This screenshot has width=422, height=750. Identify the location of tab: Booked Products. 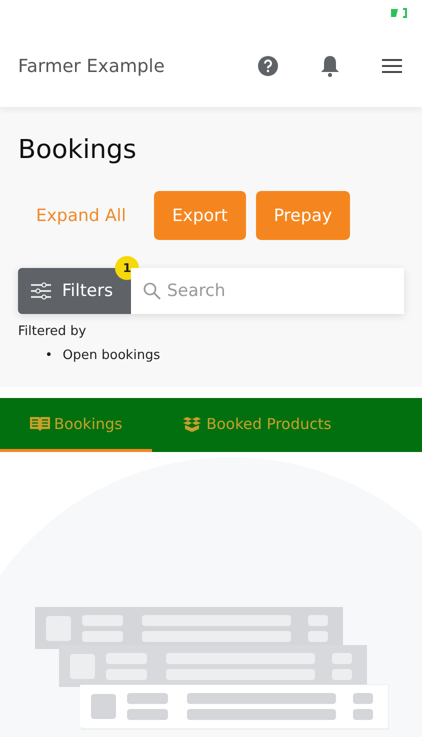
(257, 425).